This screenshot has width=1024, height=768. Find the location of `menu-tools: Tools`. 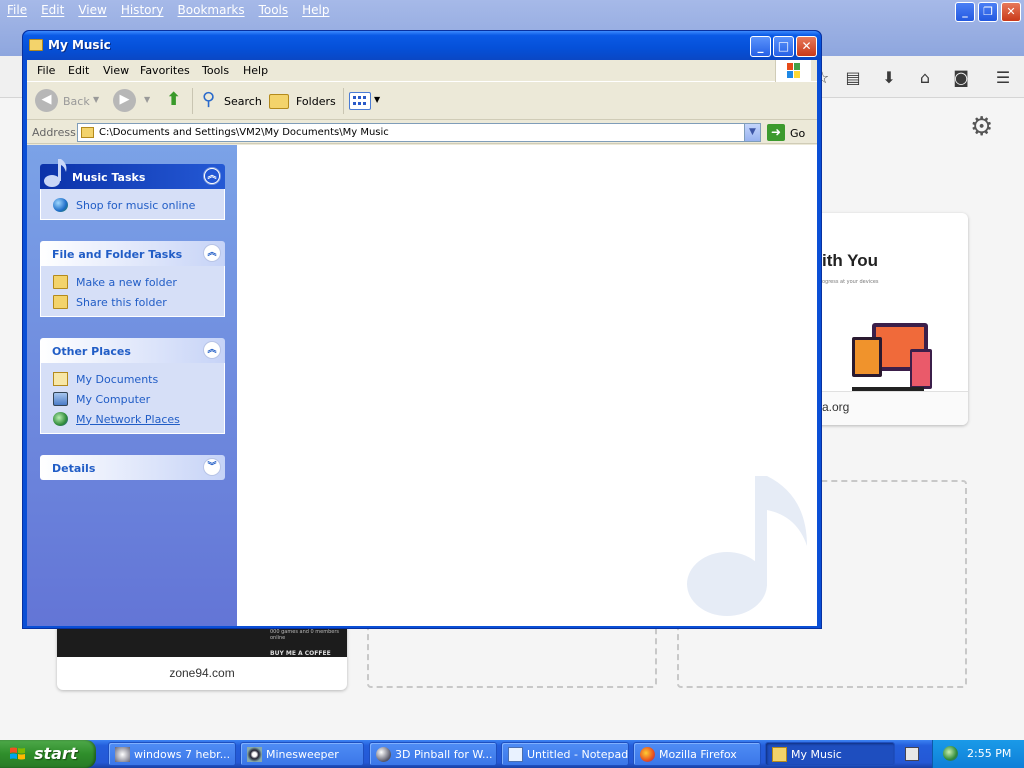

menu-tools: Tools is located at coordinates (215, 70).